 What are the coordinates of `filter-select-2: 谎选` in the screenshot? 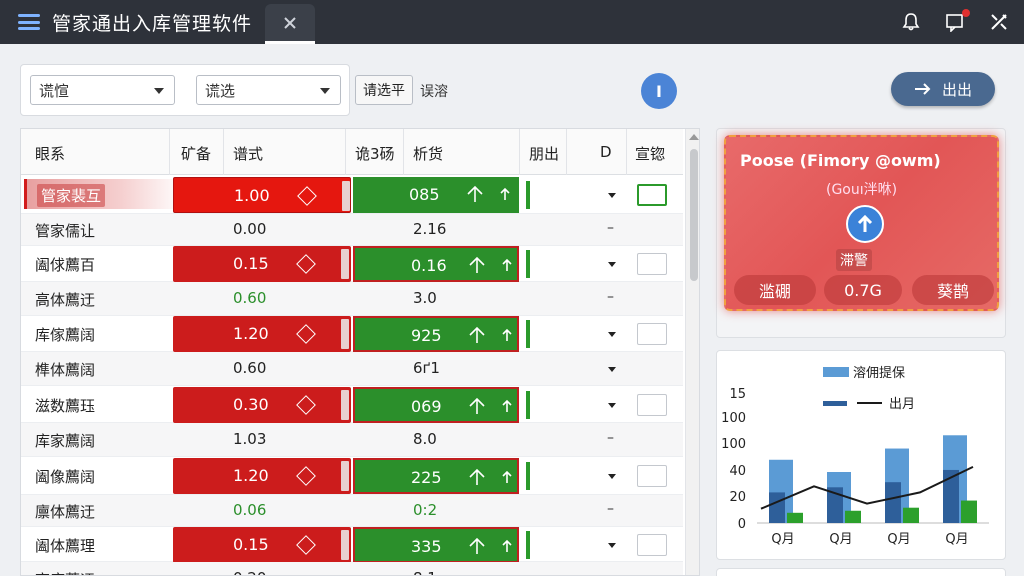 It's located at (268, 90).